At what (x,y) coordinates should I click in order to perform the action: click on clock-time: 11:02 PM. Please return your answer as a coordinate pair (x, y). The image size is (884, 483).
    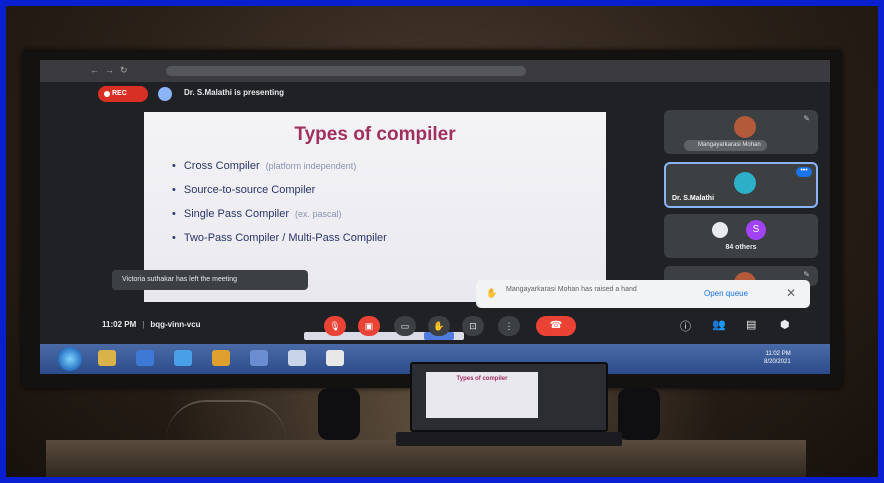
    Looking at the image, I should click on (778, 354).